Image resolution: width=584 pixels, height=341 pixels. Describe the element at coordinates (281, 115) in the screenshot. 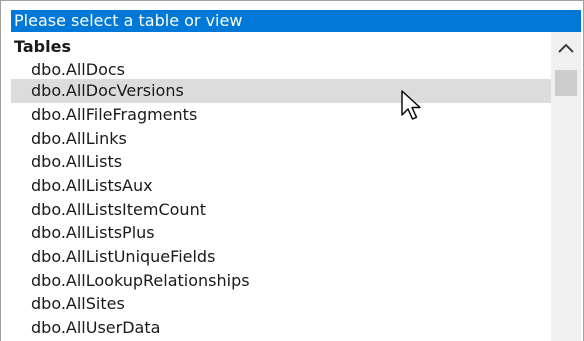

I see `list-item: dbo.AllFileFragments` at that location.